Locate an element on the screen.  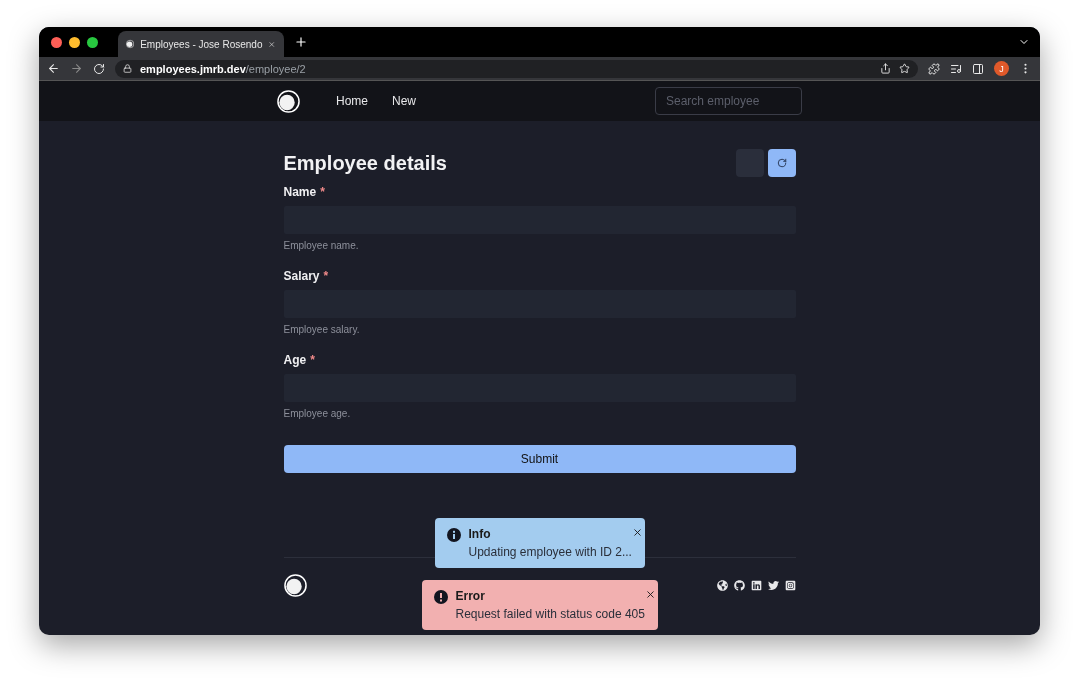
exclamation-icon is located at coordinates (440, 597).